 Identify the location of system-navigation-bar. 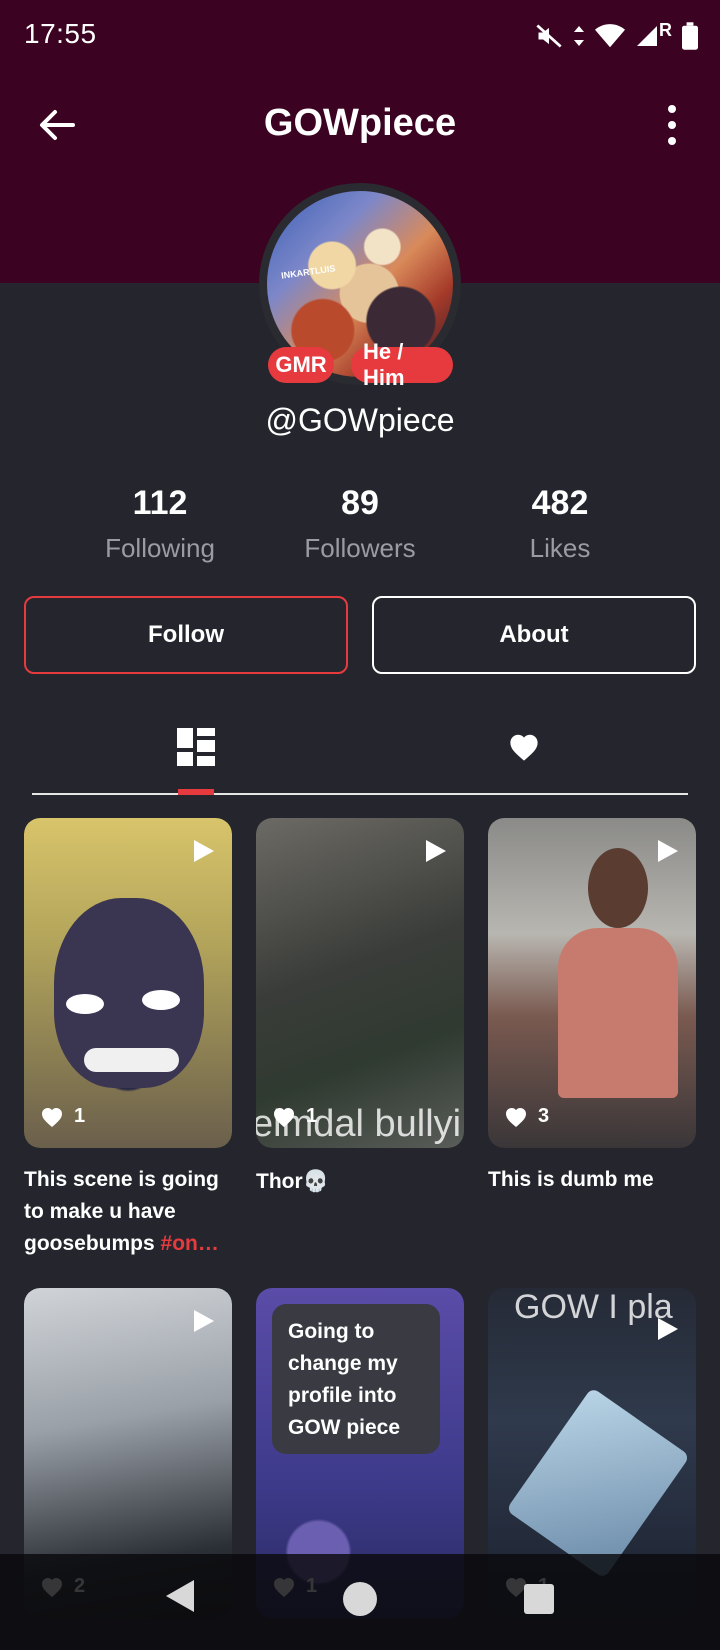
(360, 1602).